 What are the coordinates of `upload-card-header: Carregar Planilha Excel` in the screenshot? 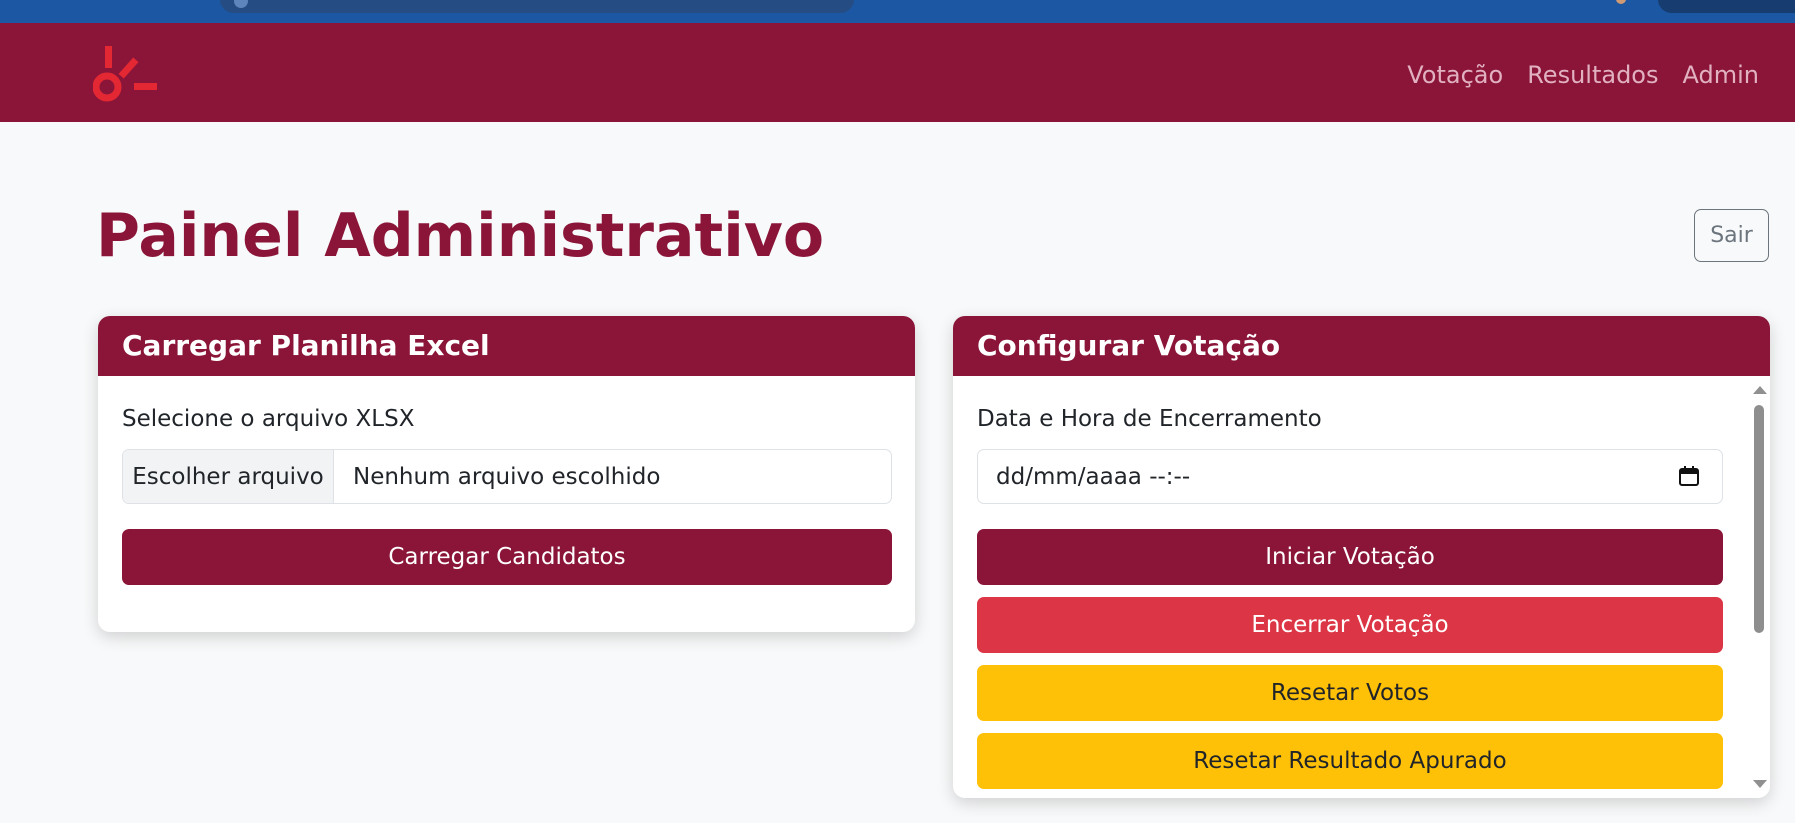 It's located at (506, 346).